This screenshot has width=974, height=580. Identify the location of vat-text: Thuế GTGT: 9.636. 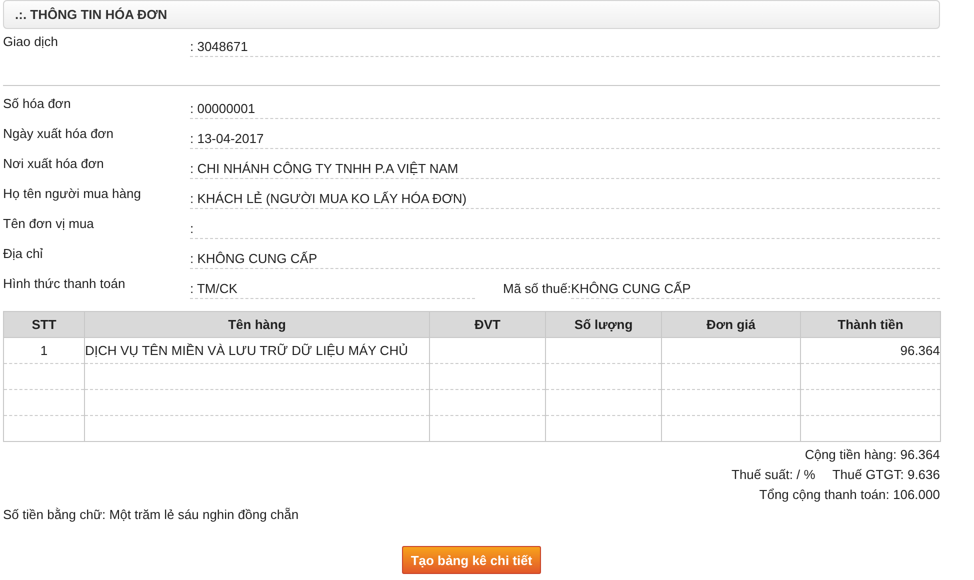
(886, 475).